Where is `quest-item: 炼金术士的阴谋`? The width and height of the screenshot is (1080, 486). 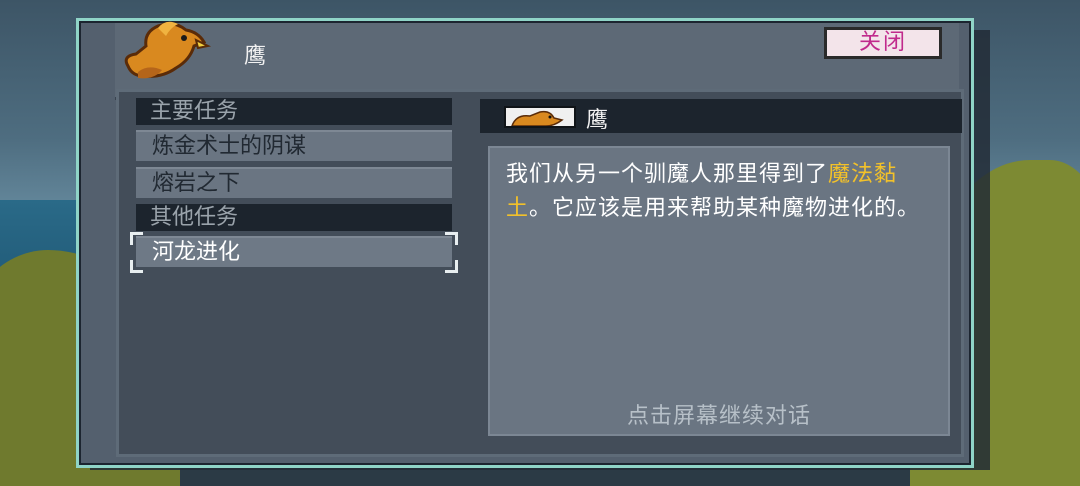
quest-item: 炼金术士的阴谋 is located at coordinates (294, 145).